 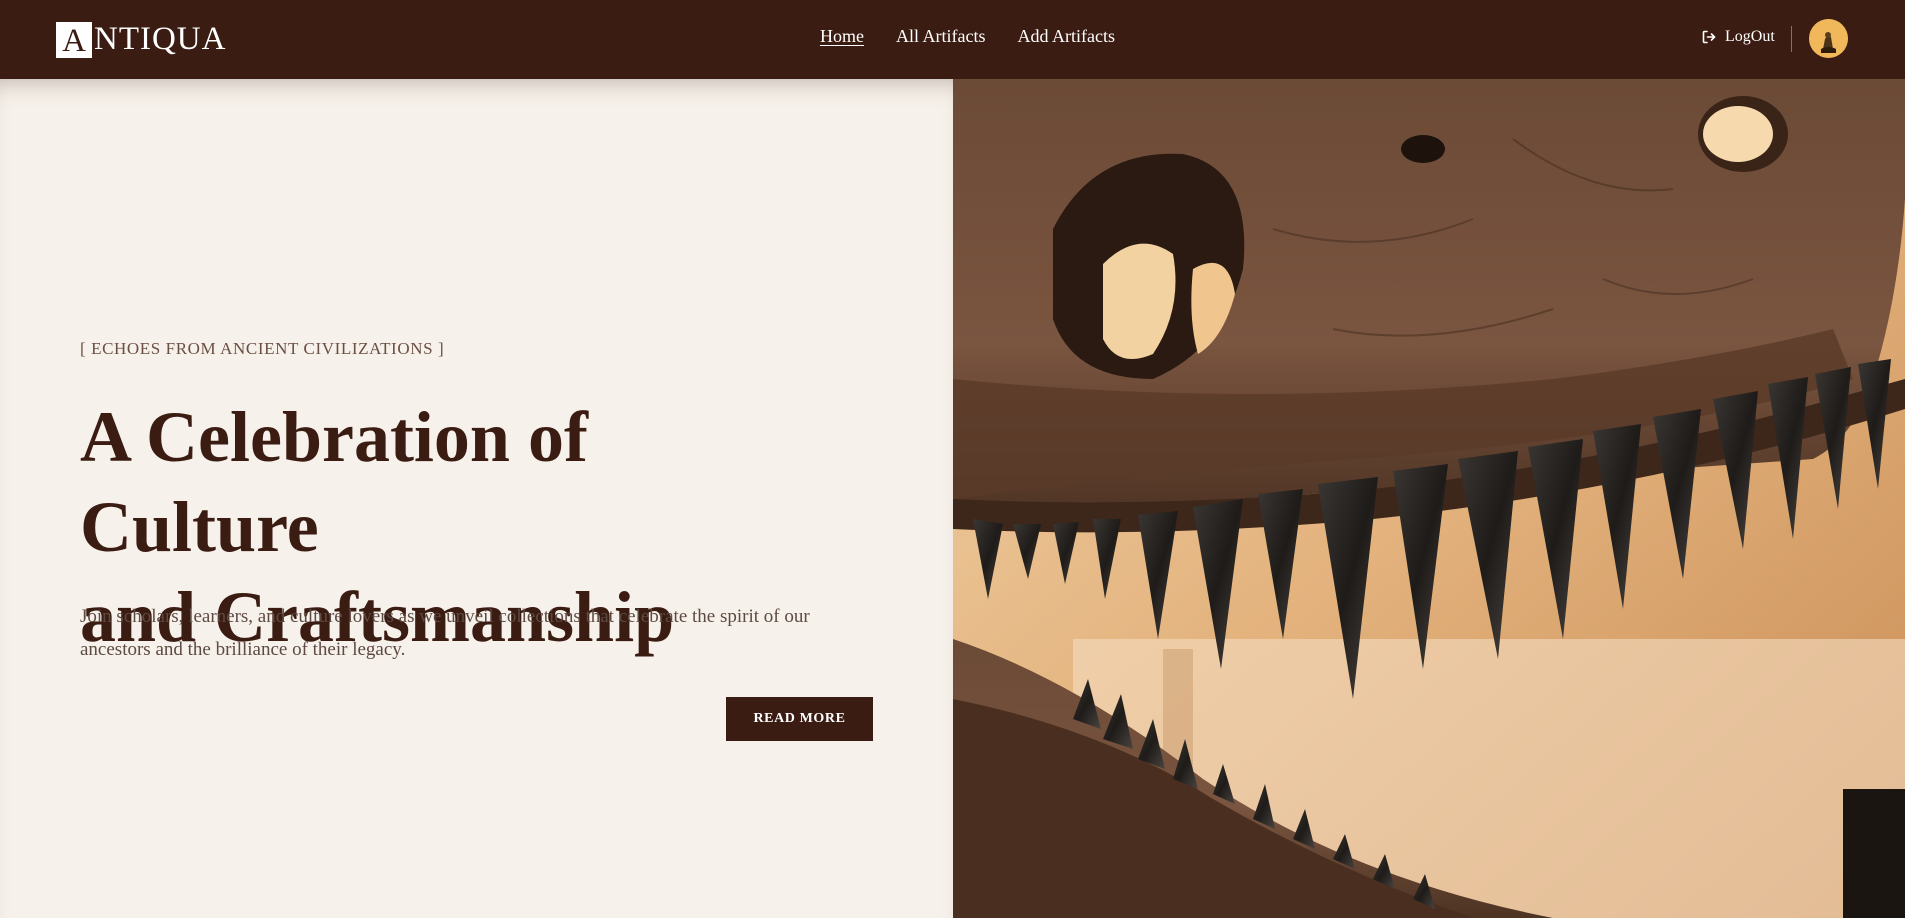 What do you see at coordinates (1065, 36) in the screenshot?
I see `nav-link-add-artifacts: Add Artifacts` at bounding box center [1065, 36].